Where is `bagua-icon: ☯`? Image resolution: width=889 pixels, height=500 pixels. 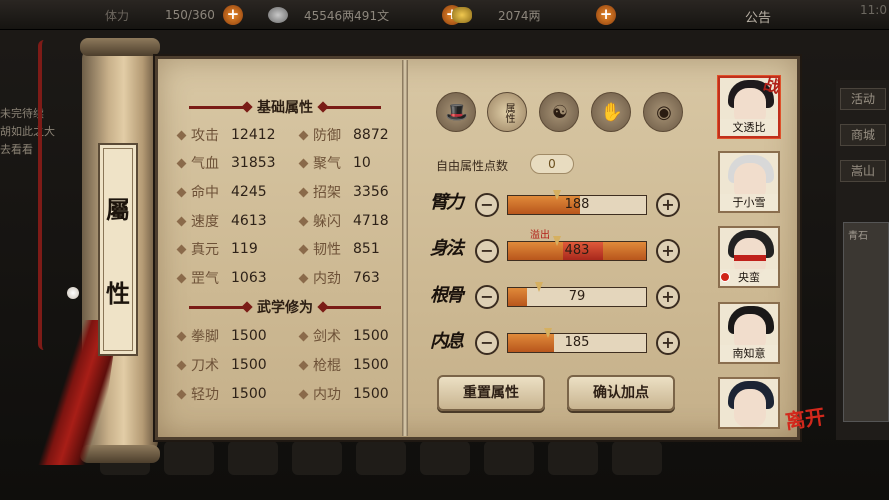 bagua-icon: ☯ is located at coordinates (560, 112).